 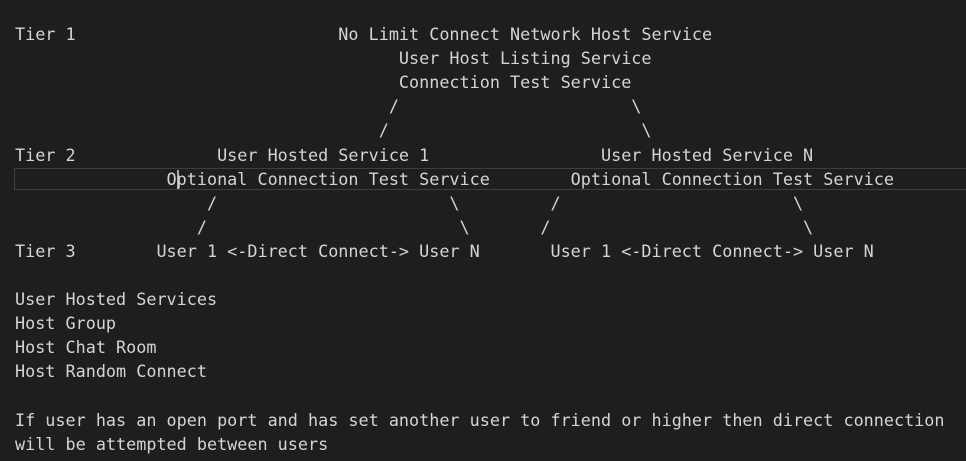 What do you see at coordinates (65, 323) in the screenshot?
I see `editor-line-13: Host Group` at bounding box center [65, 323].